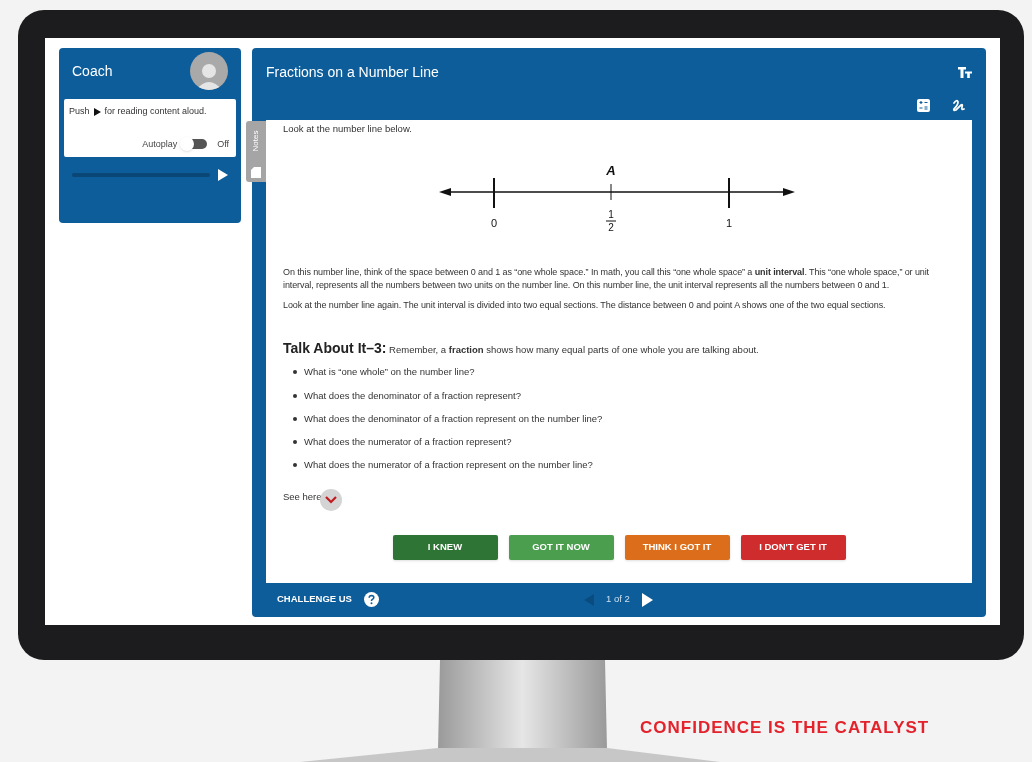  I want to click on chevron-down-icon, so click(330, 499).